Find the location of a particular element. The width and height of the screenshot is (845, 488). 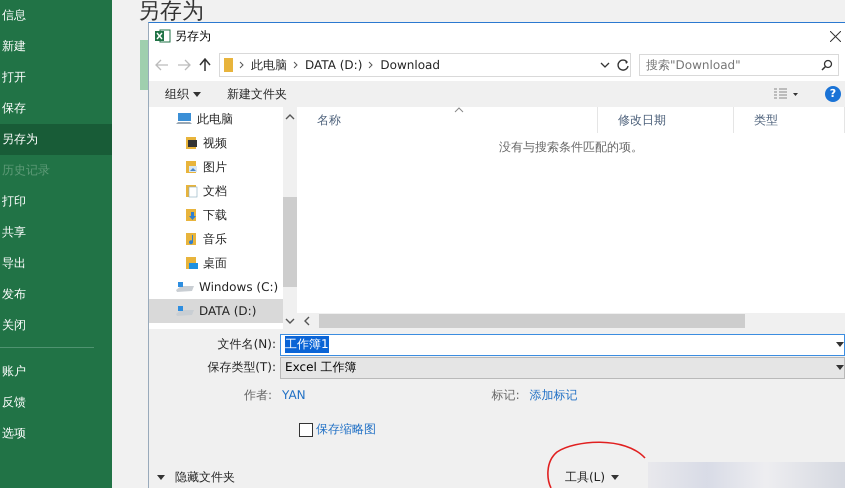

nav-item: 桌面 is located at coordinates (223, 263).